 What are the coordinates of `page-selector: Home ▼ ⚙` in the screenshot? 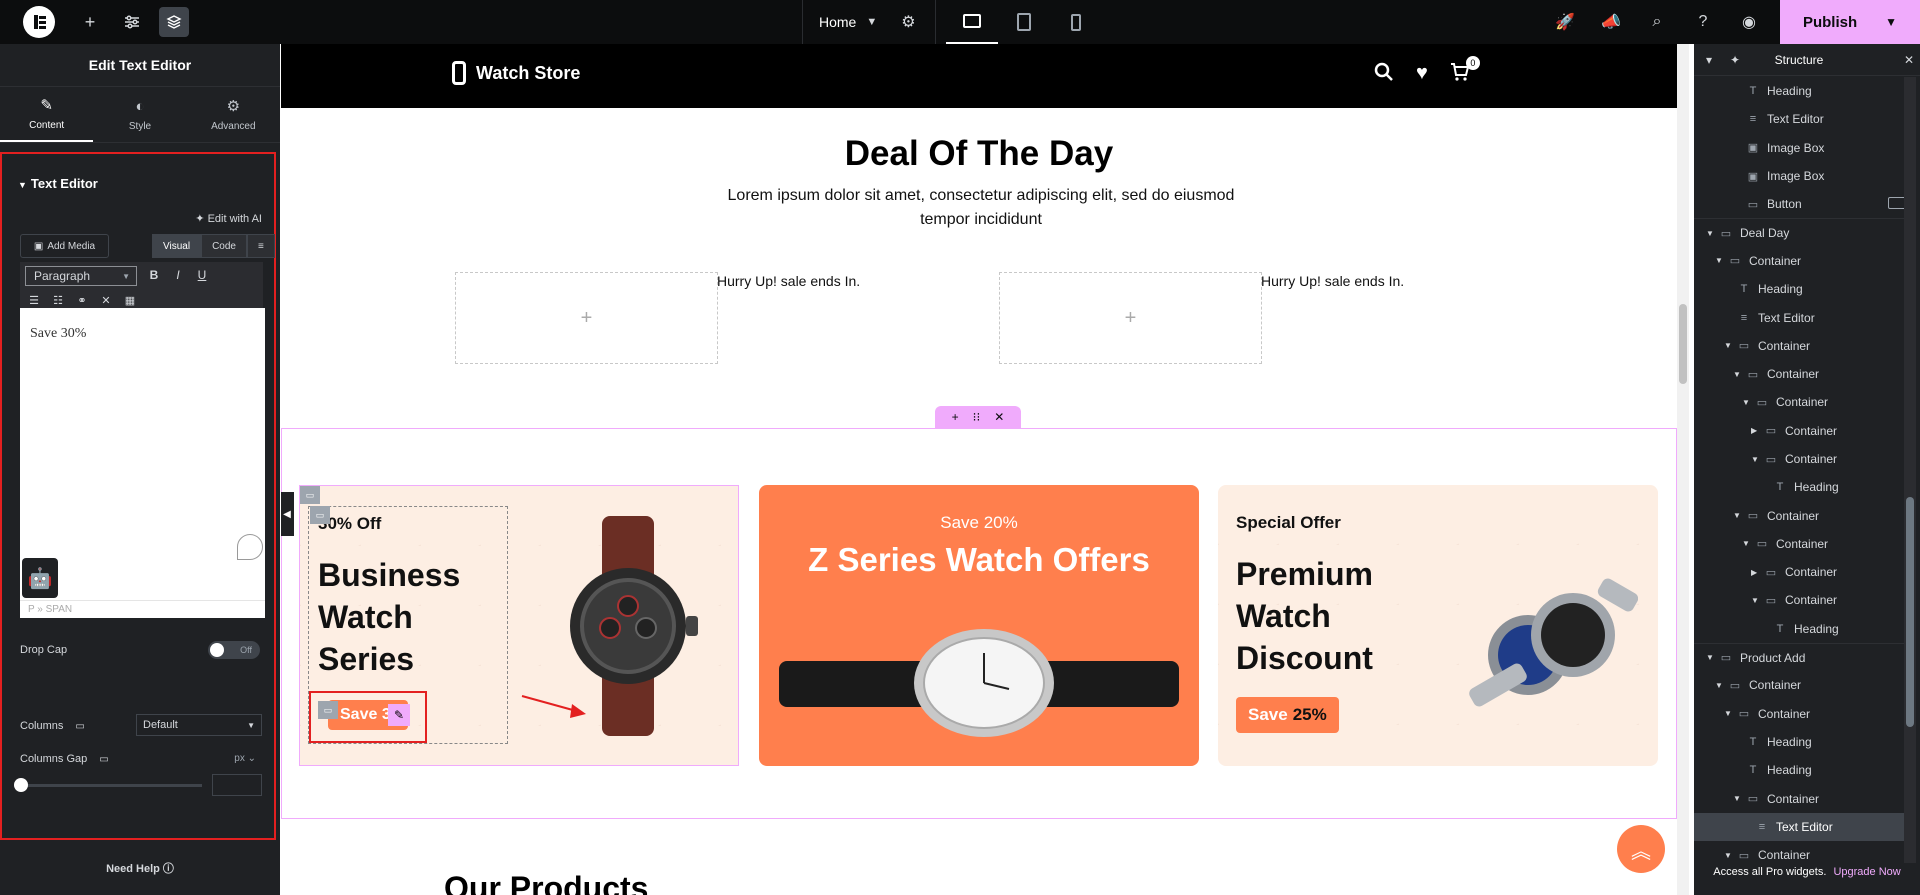 It's located at (869, 22).